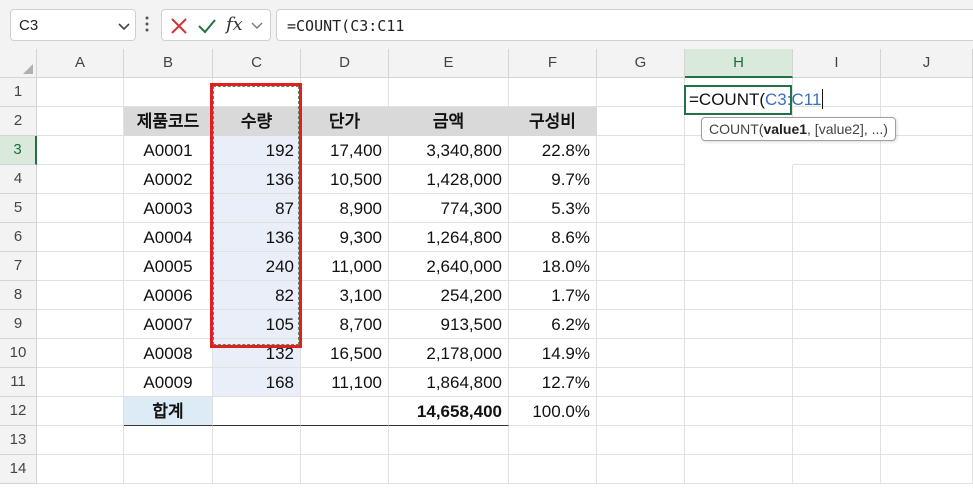  What do you see at coordinates (553, 440) in the screenshot?
I see `cell-F13` at bounding box center [553, 440].